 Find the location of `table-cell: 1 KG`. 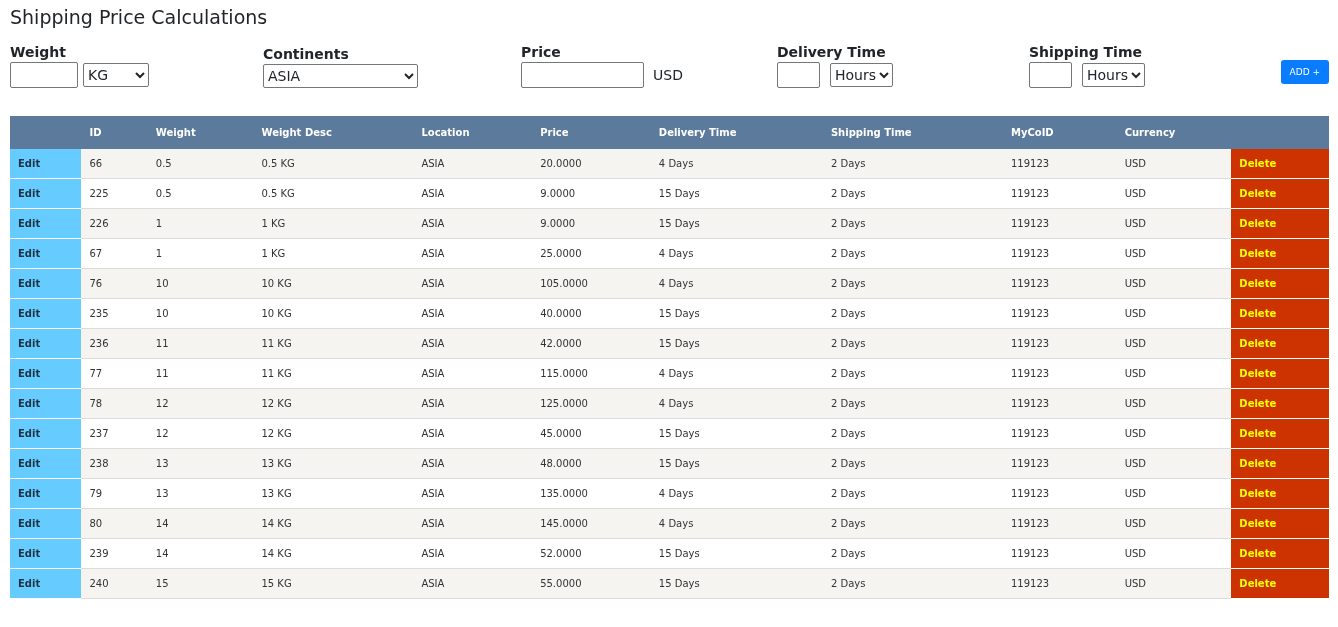

table-cell: 1 KG is located at coordinates (333, 253).